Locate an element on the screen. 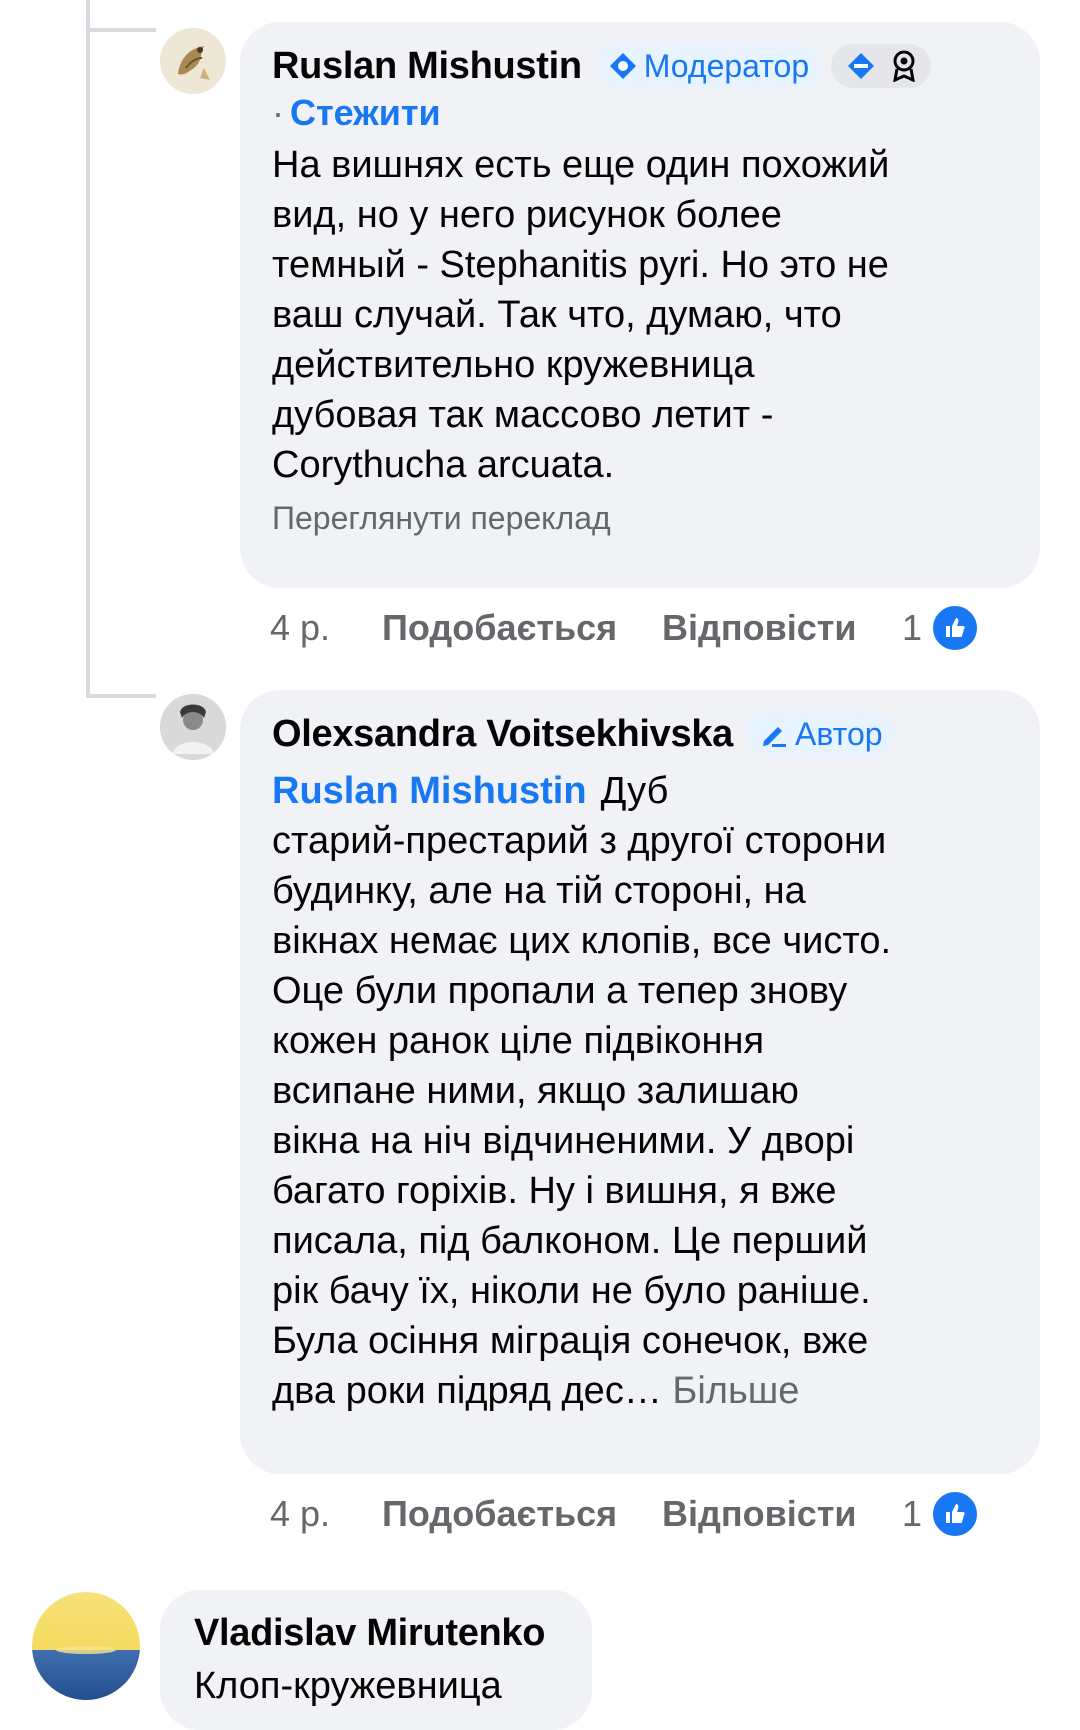  member-badges is located at coordinates (881, 66).